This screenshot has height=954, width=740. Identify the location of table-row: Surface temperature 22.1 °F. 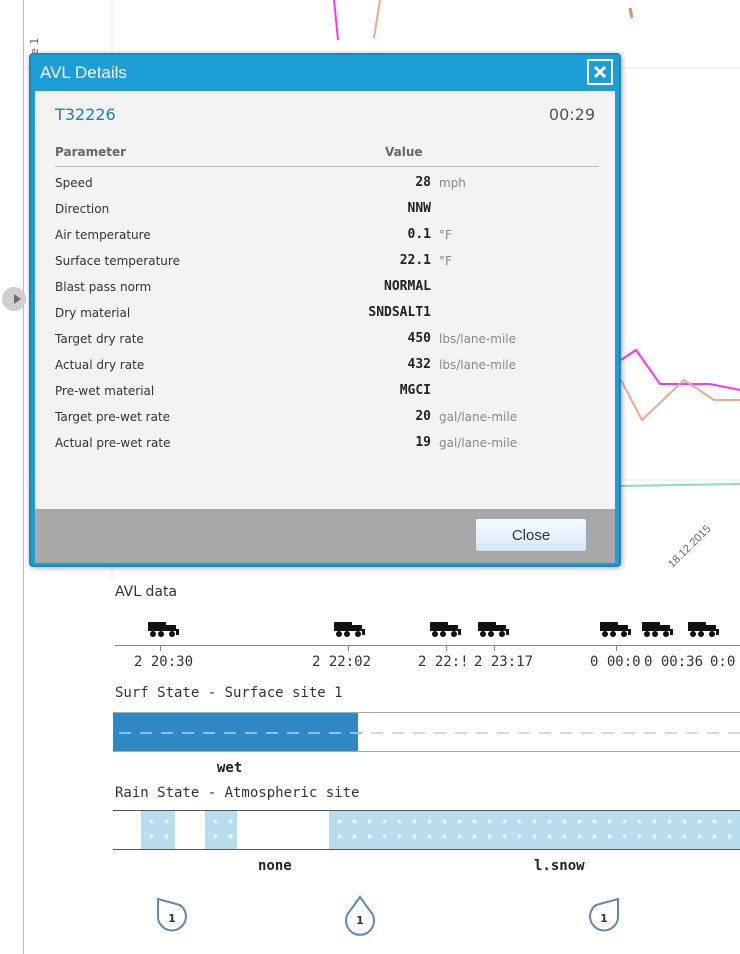
(327, 262).